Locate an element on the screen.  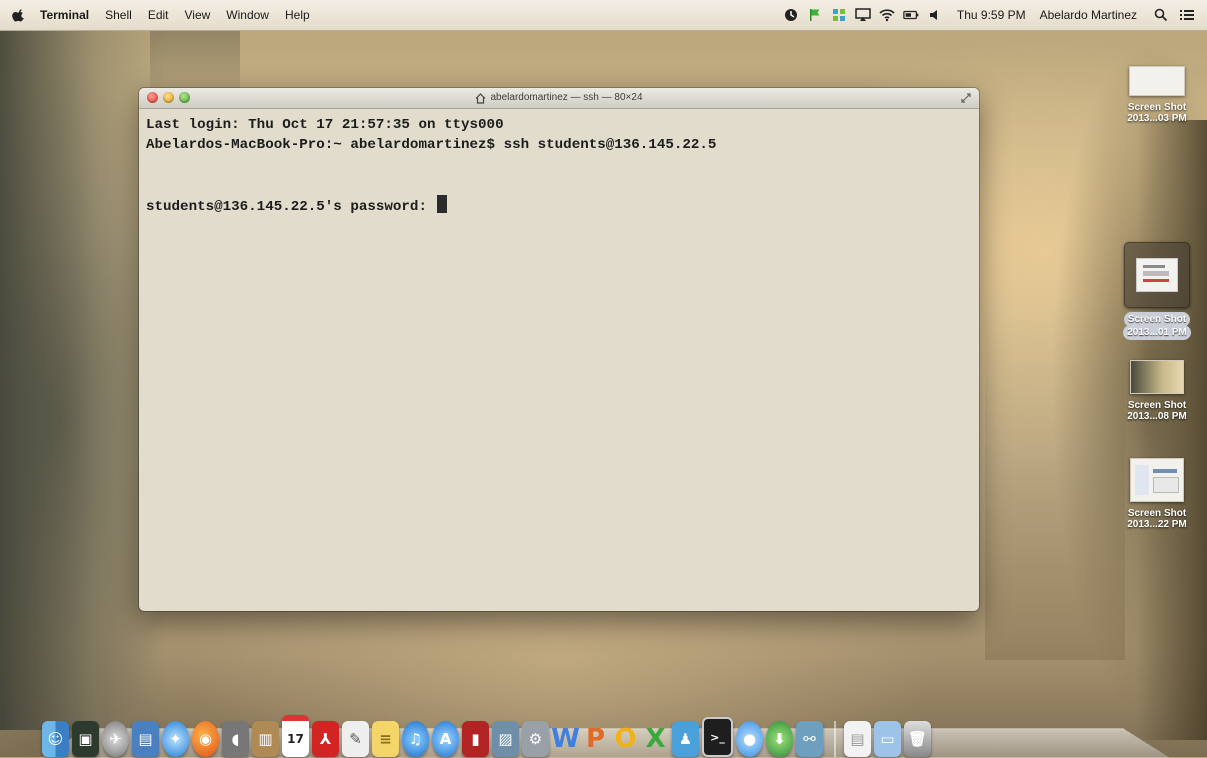
airplay-icon is located at coordinates (863, 15).